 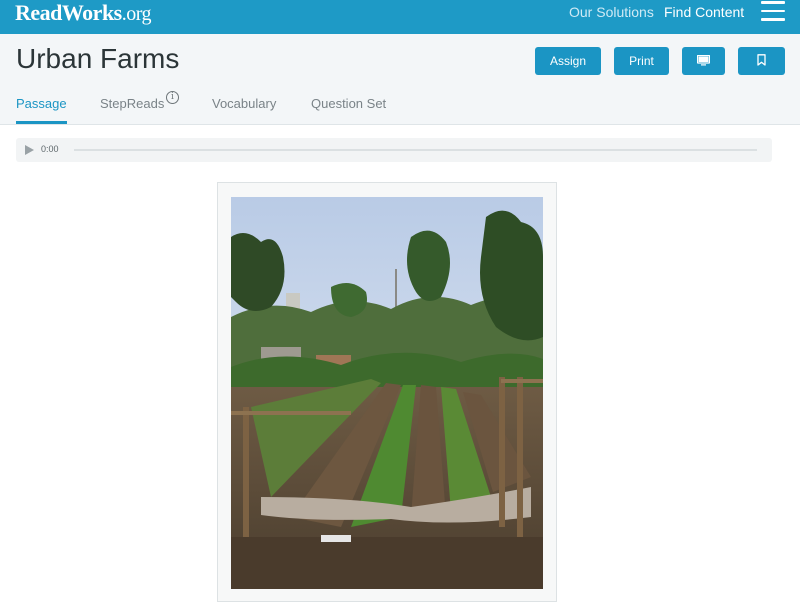 I want to click on top-navigation-bar: ReadWorks.org Our Solutions Find Content, so click(x=400, y=17).